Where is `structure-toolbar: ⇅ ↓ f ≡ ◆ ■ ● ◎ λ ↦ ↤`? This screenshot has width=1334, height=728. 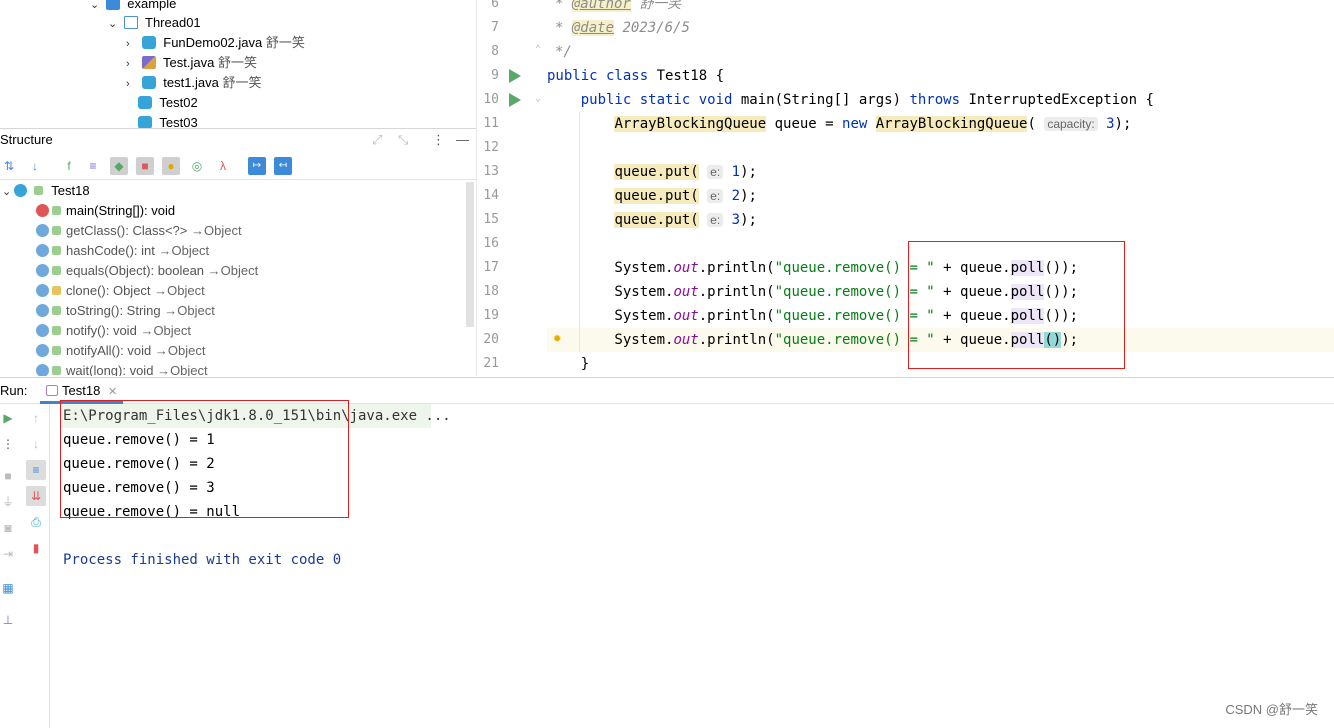
structure-toolbar: ⇅ ↓ f ≡ ◆ ■ ● ◎ λ ↦ ↤ is located at coordinates (238, 166).